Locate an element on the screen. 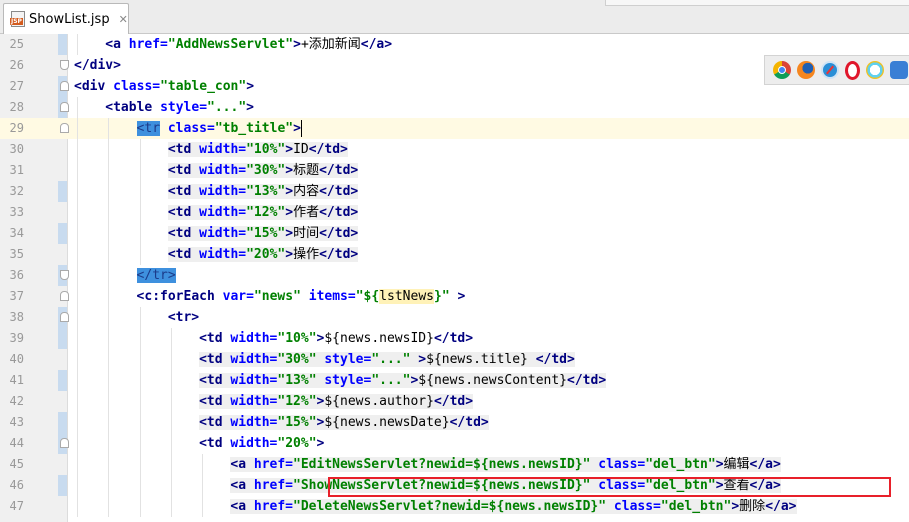  line-number: 45 is located at coordinates (16, 464).